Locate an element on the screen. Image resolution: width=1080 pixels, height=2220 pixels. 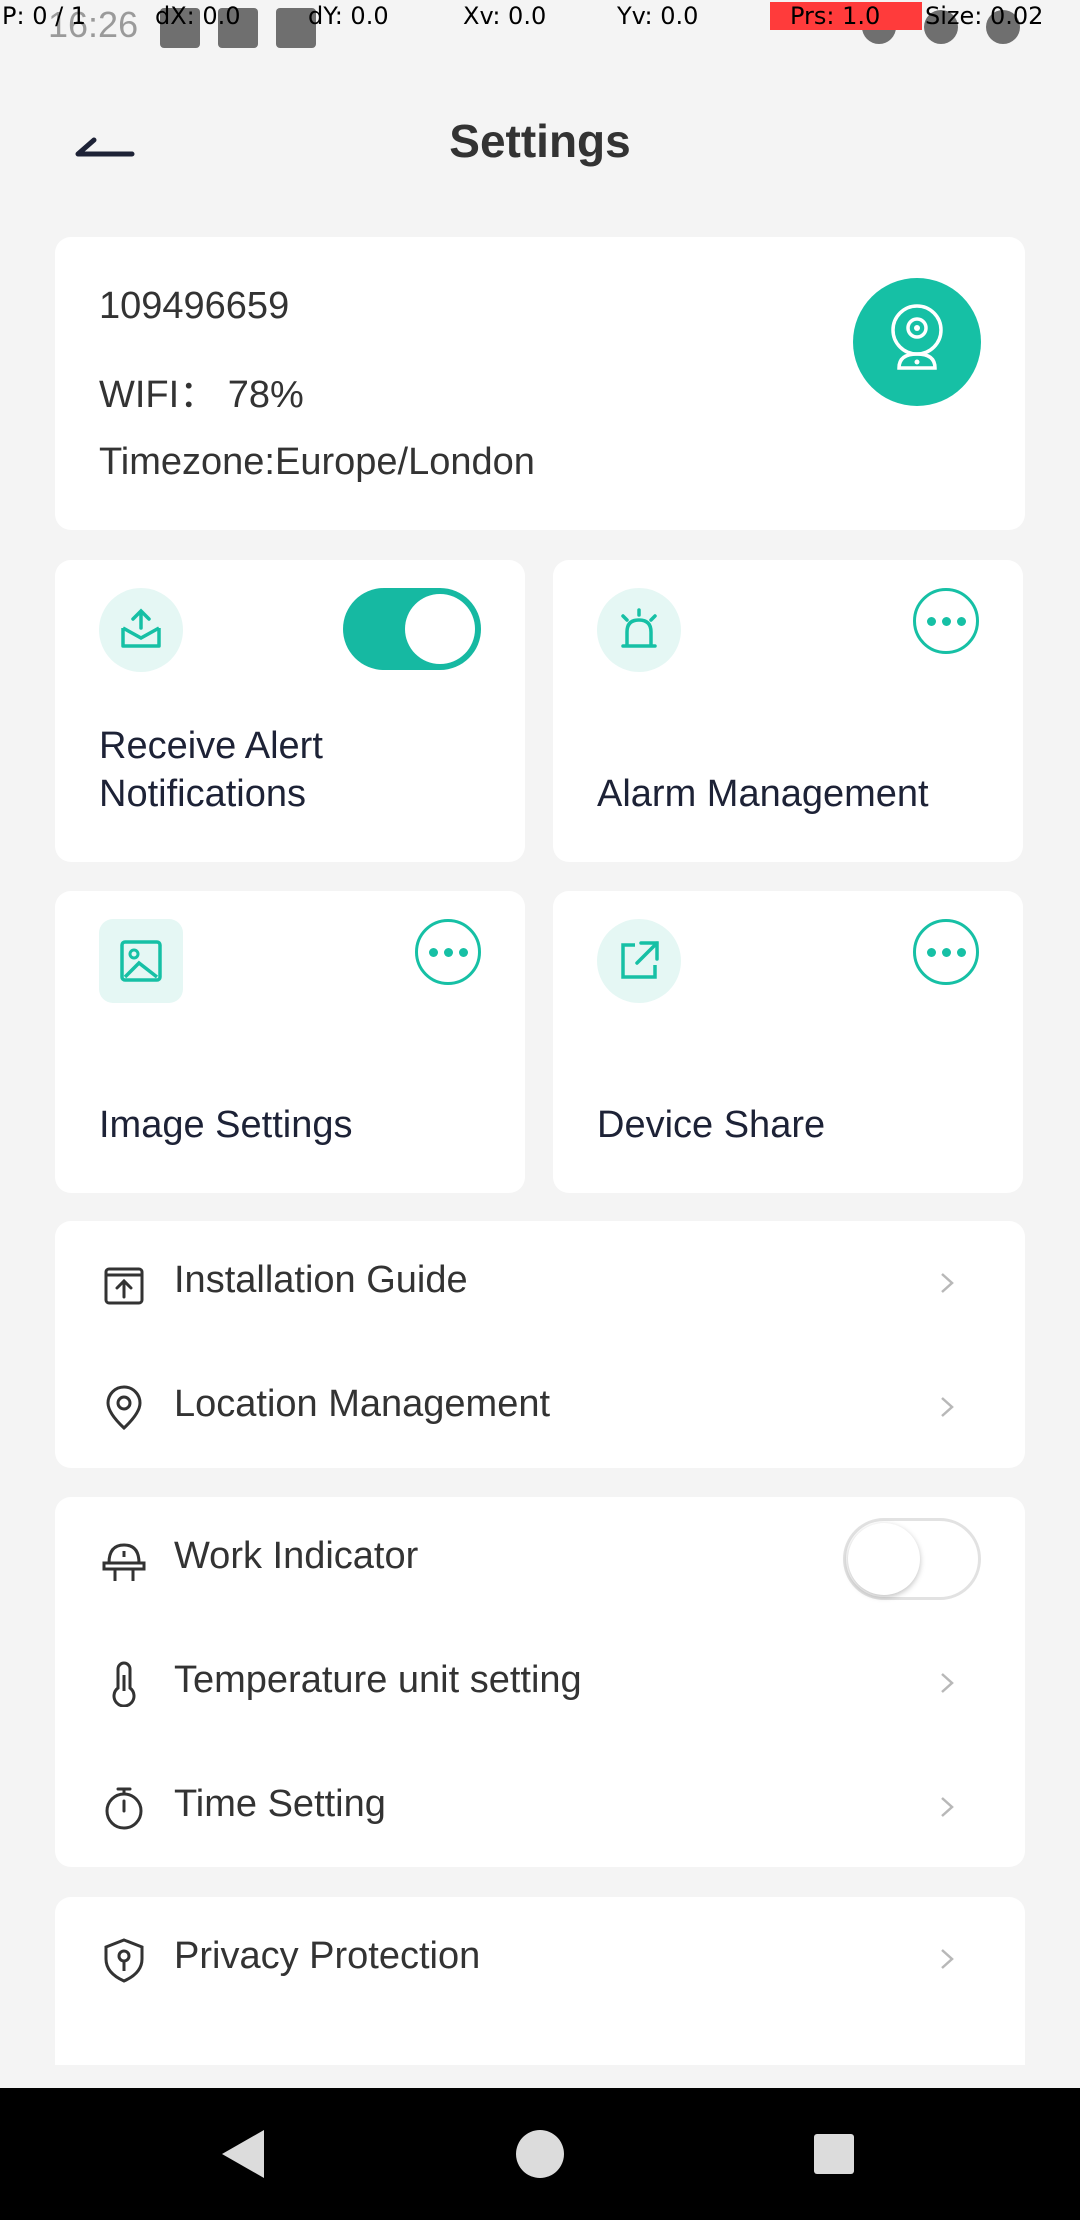
tile-label: Image Settings is located at coordinates (226, 1125).